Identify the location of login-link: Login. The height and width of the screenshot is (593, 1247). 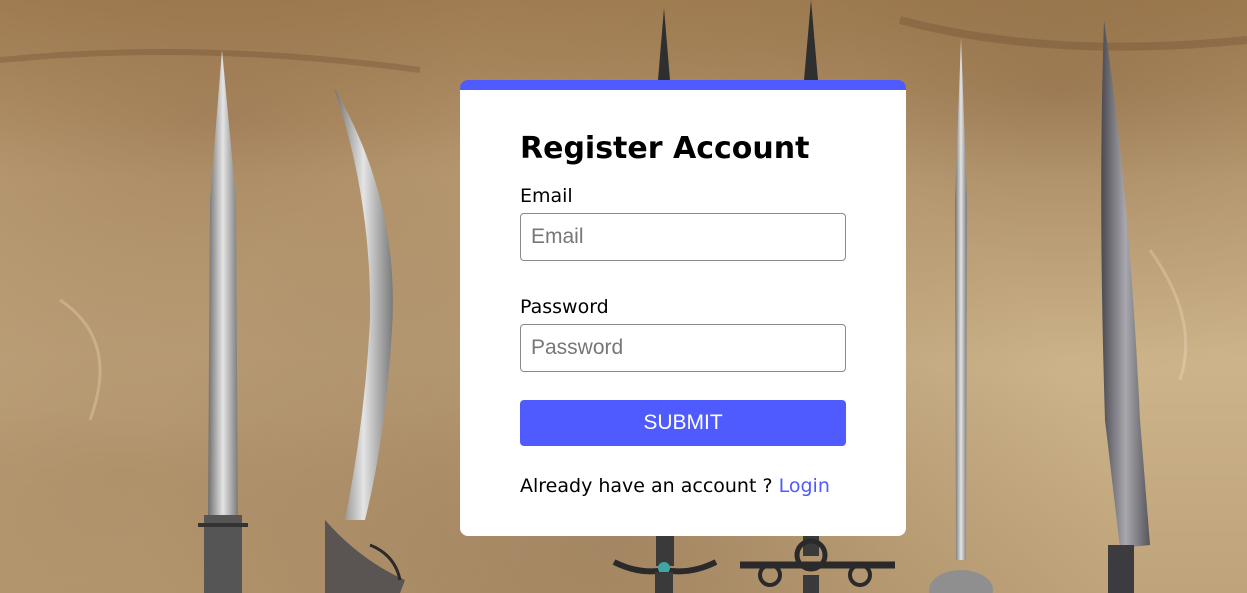
(804, 486).